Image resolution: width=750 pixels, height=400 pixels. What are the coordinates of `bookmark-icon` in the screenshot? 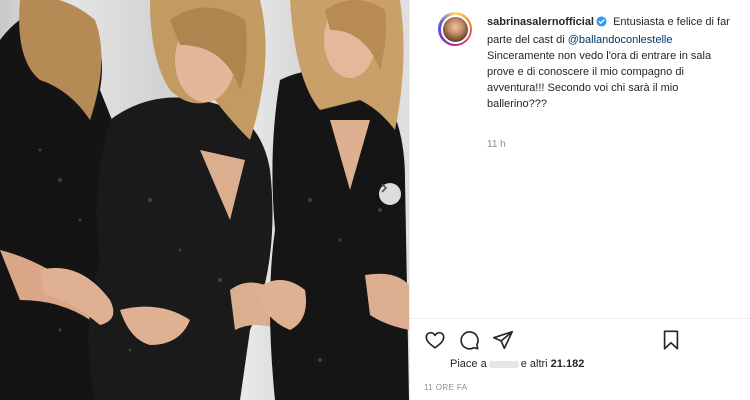 It's located at (671, 340).